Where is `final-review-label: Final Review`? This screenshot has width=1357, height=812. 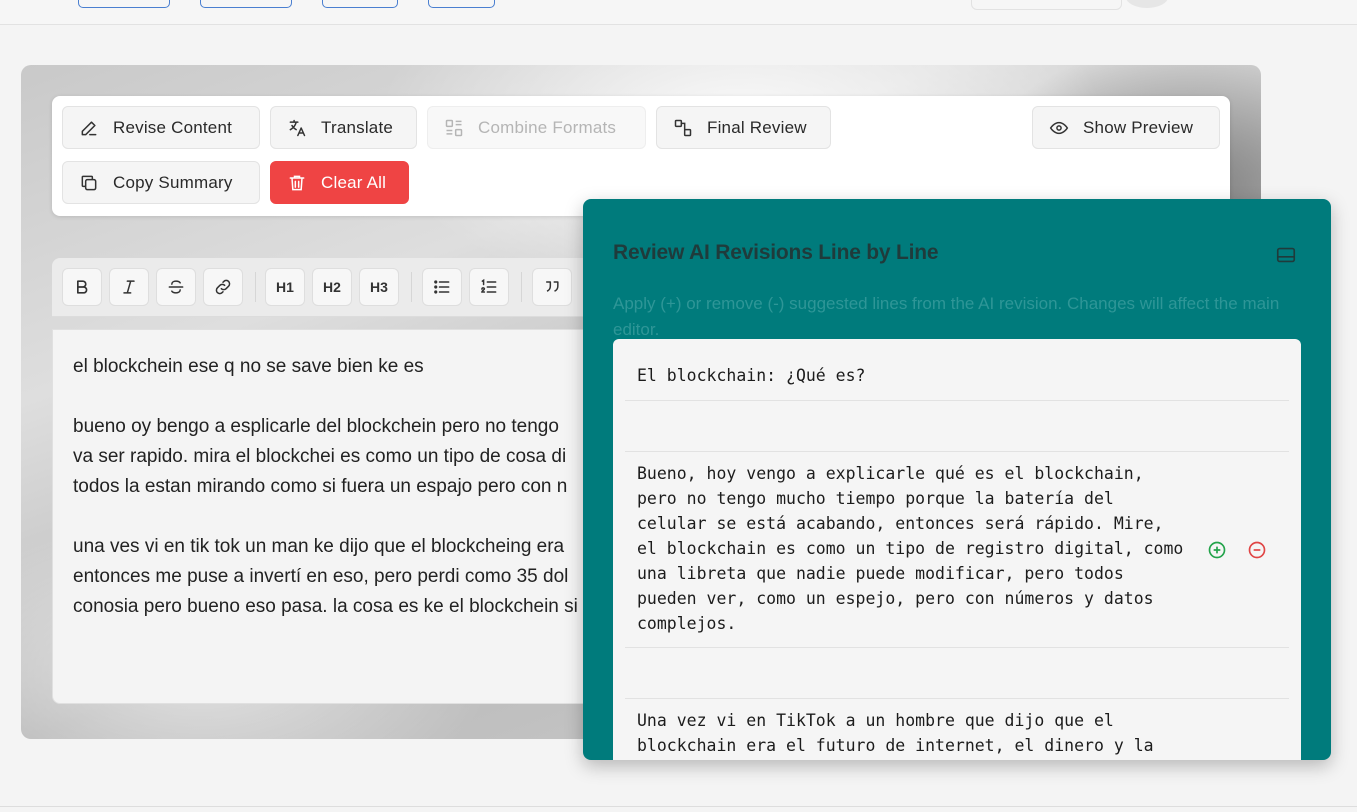 final-review-label: Final Review is located at coordinates (757, 127).